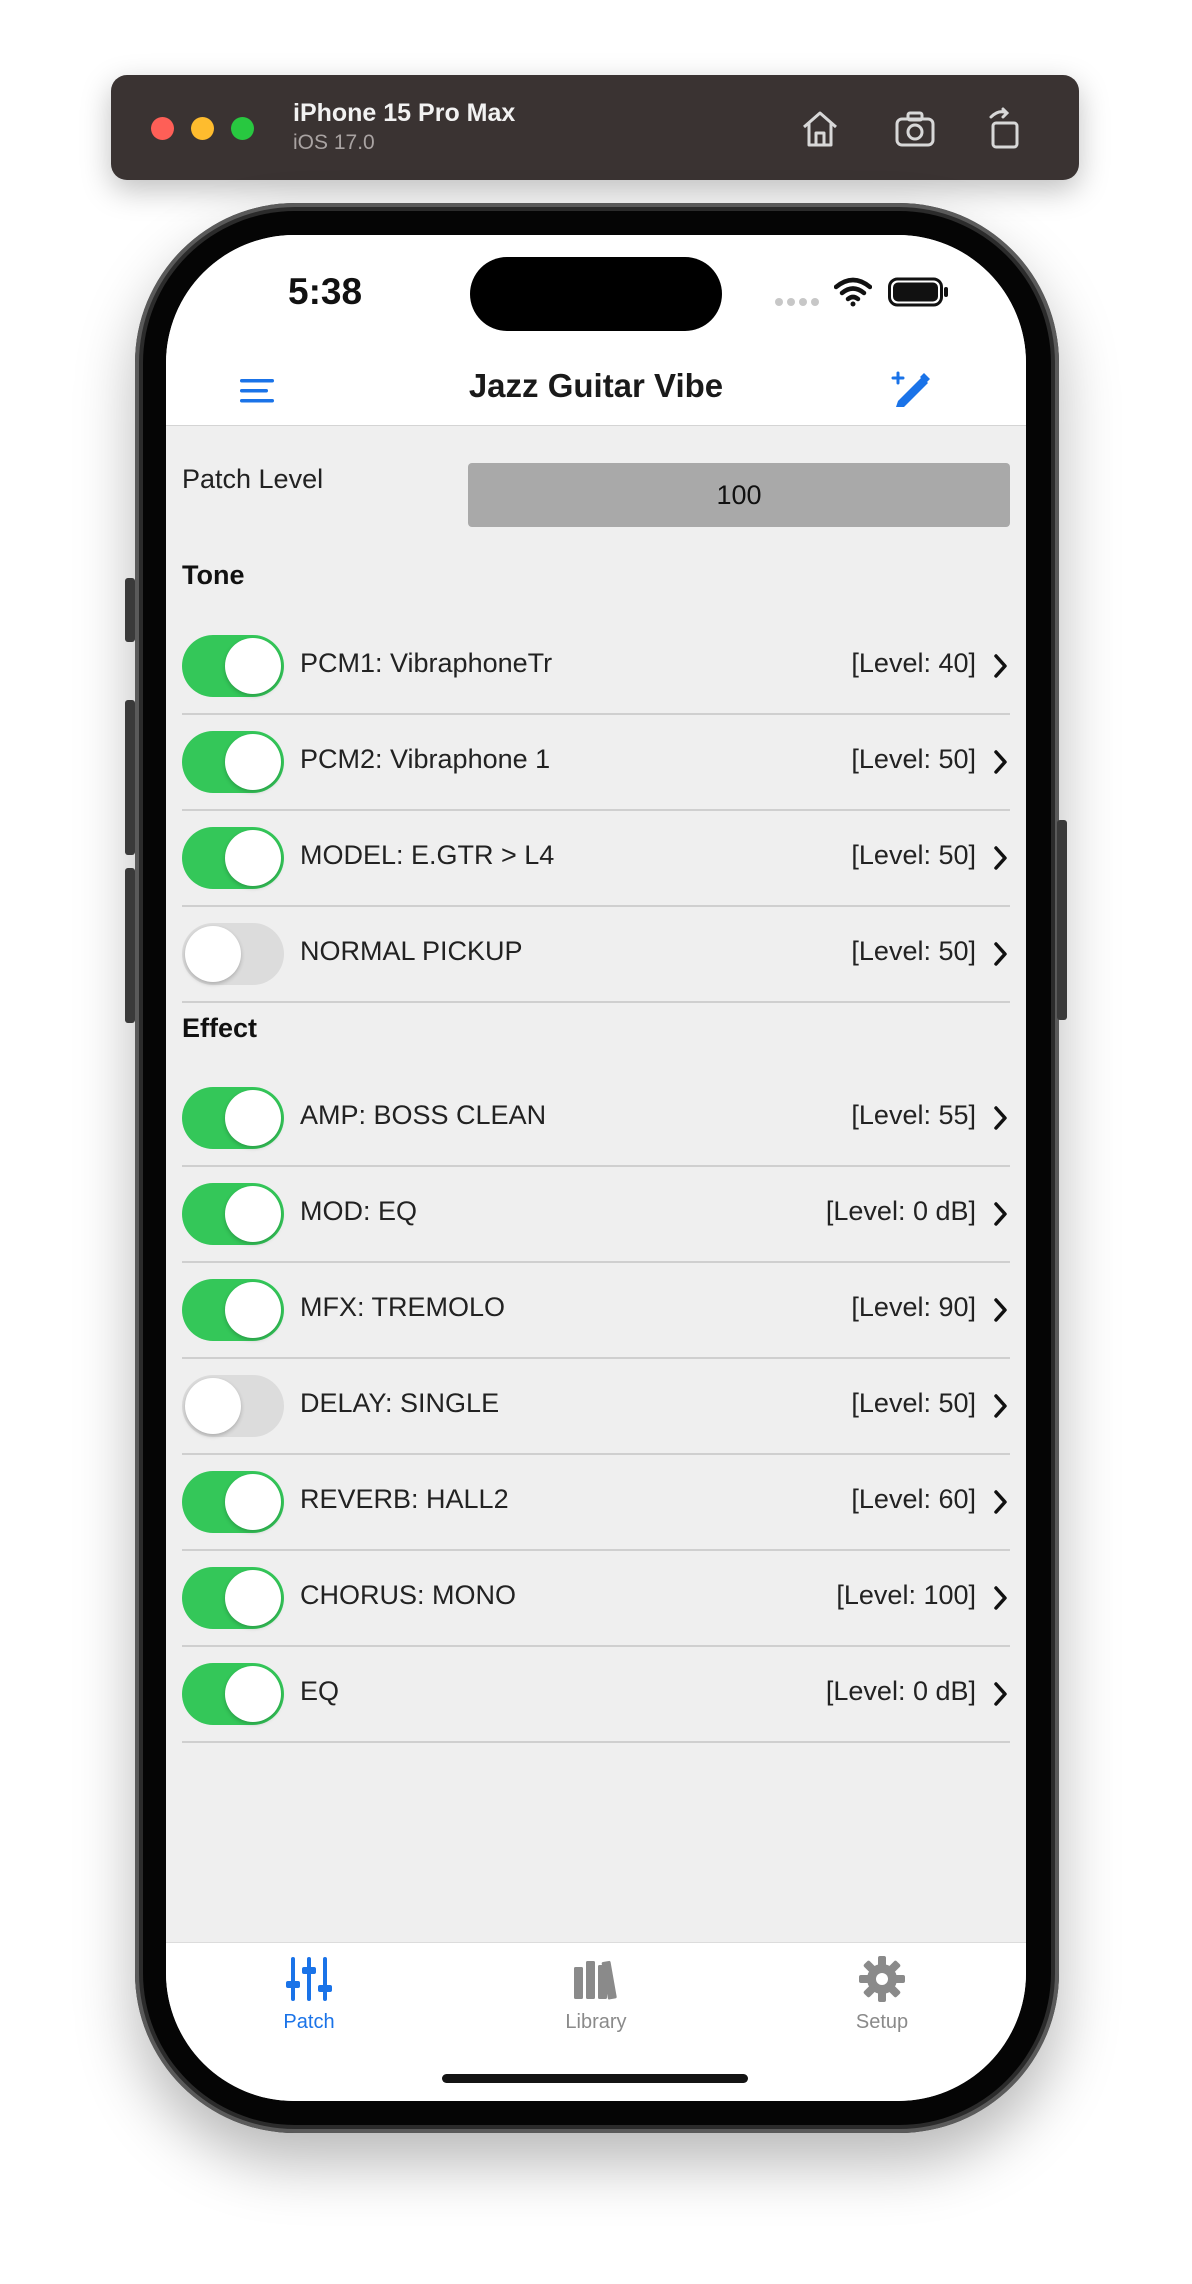 This screenshot has width=1192, height=2284. What do you see at coordinates (404, 1499) in the screenshot?
I see `row-name: REVERB: HALL2` at bounding box center [404, 1499].